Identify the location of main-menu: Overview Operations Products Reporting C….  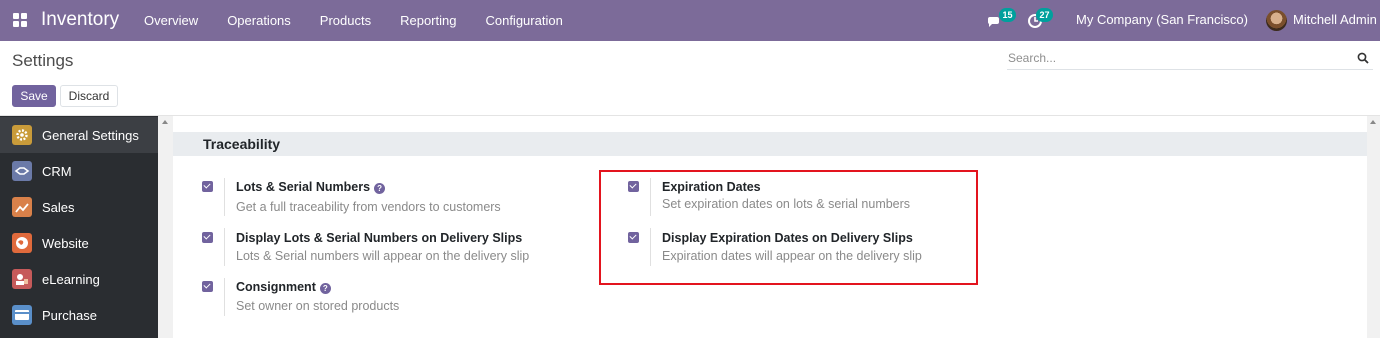
(356, 20).